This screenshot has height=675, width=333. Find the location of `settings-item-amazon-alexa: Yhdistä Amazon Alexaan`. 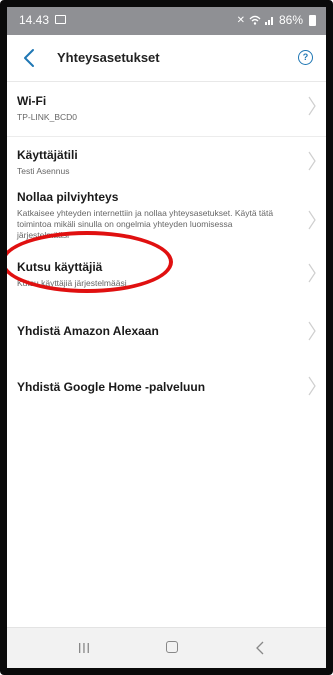

settings-item-amazon-alexa: Yhdistä Amazon Alexaan is located at coordinates (166, 330).